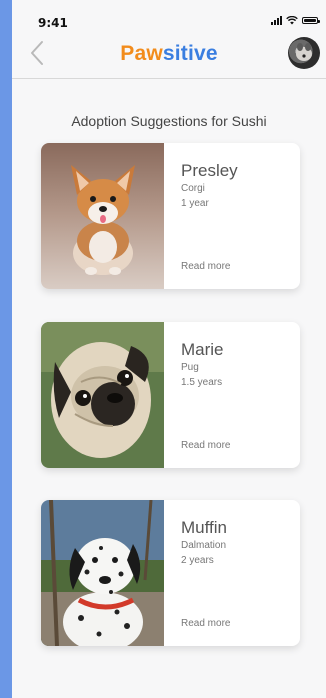  I want to click on pet-breed: Corgi, so click(193, 188).